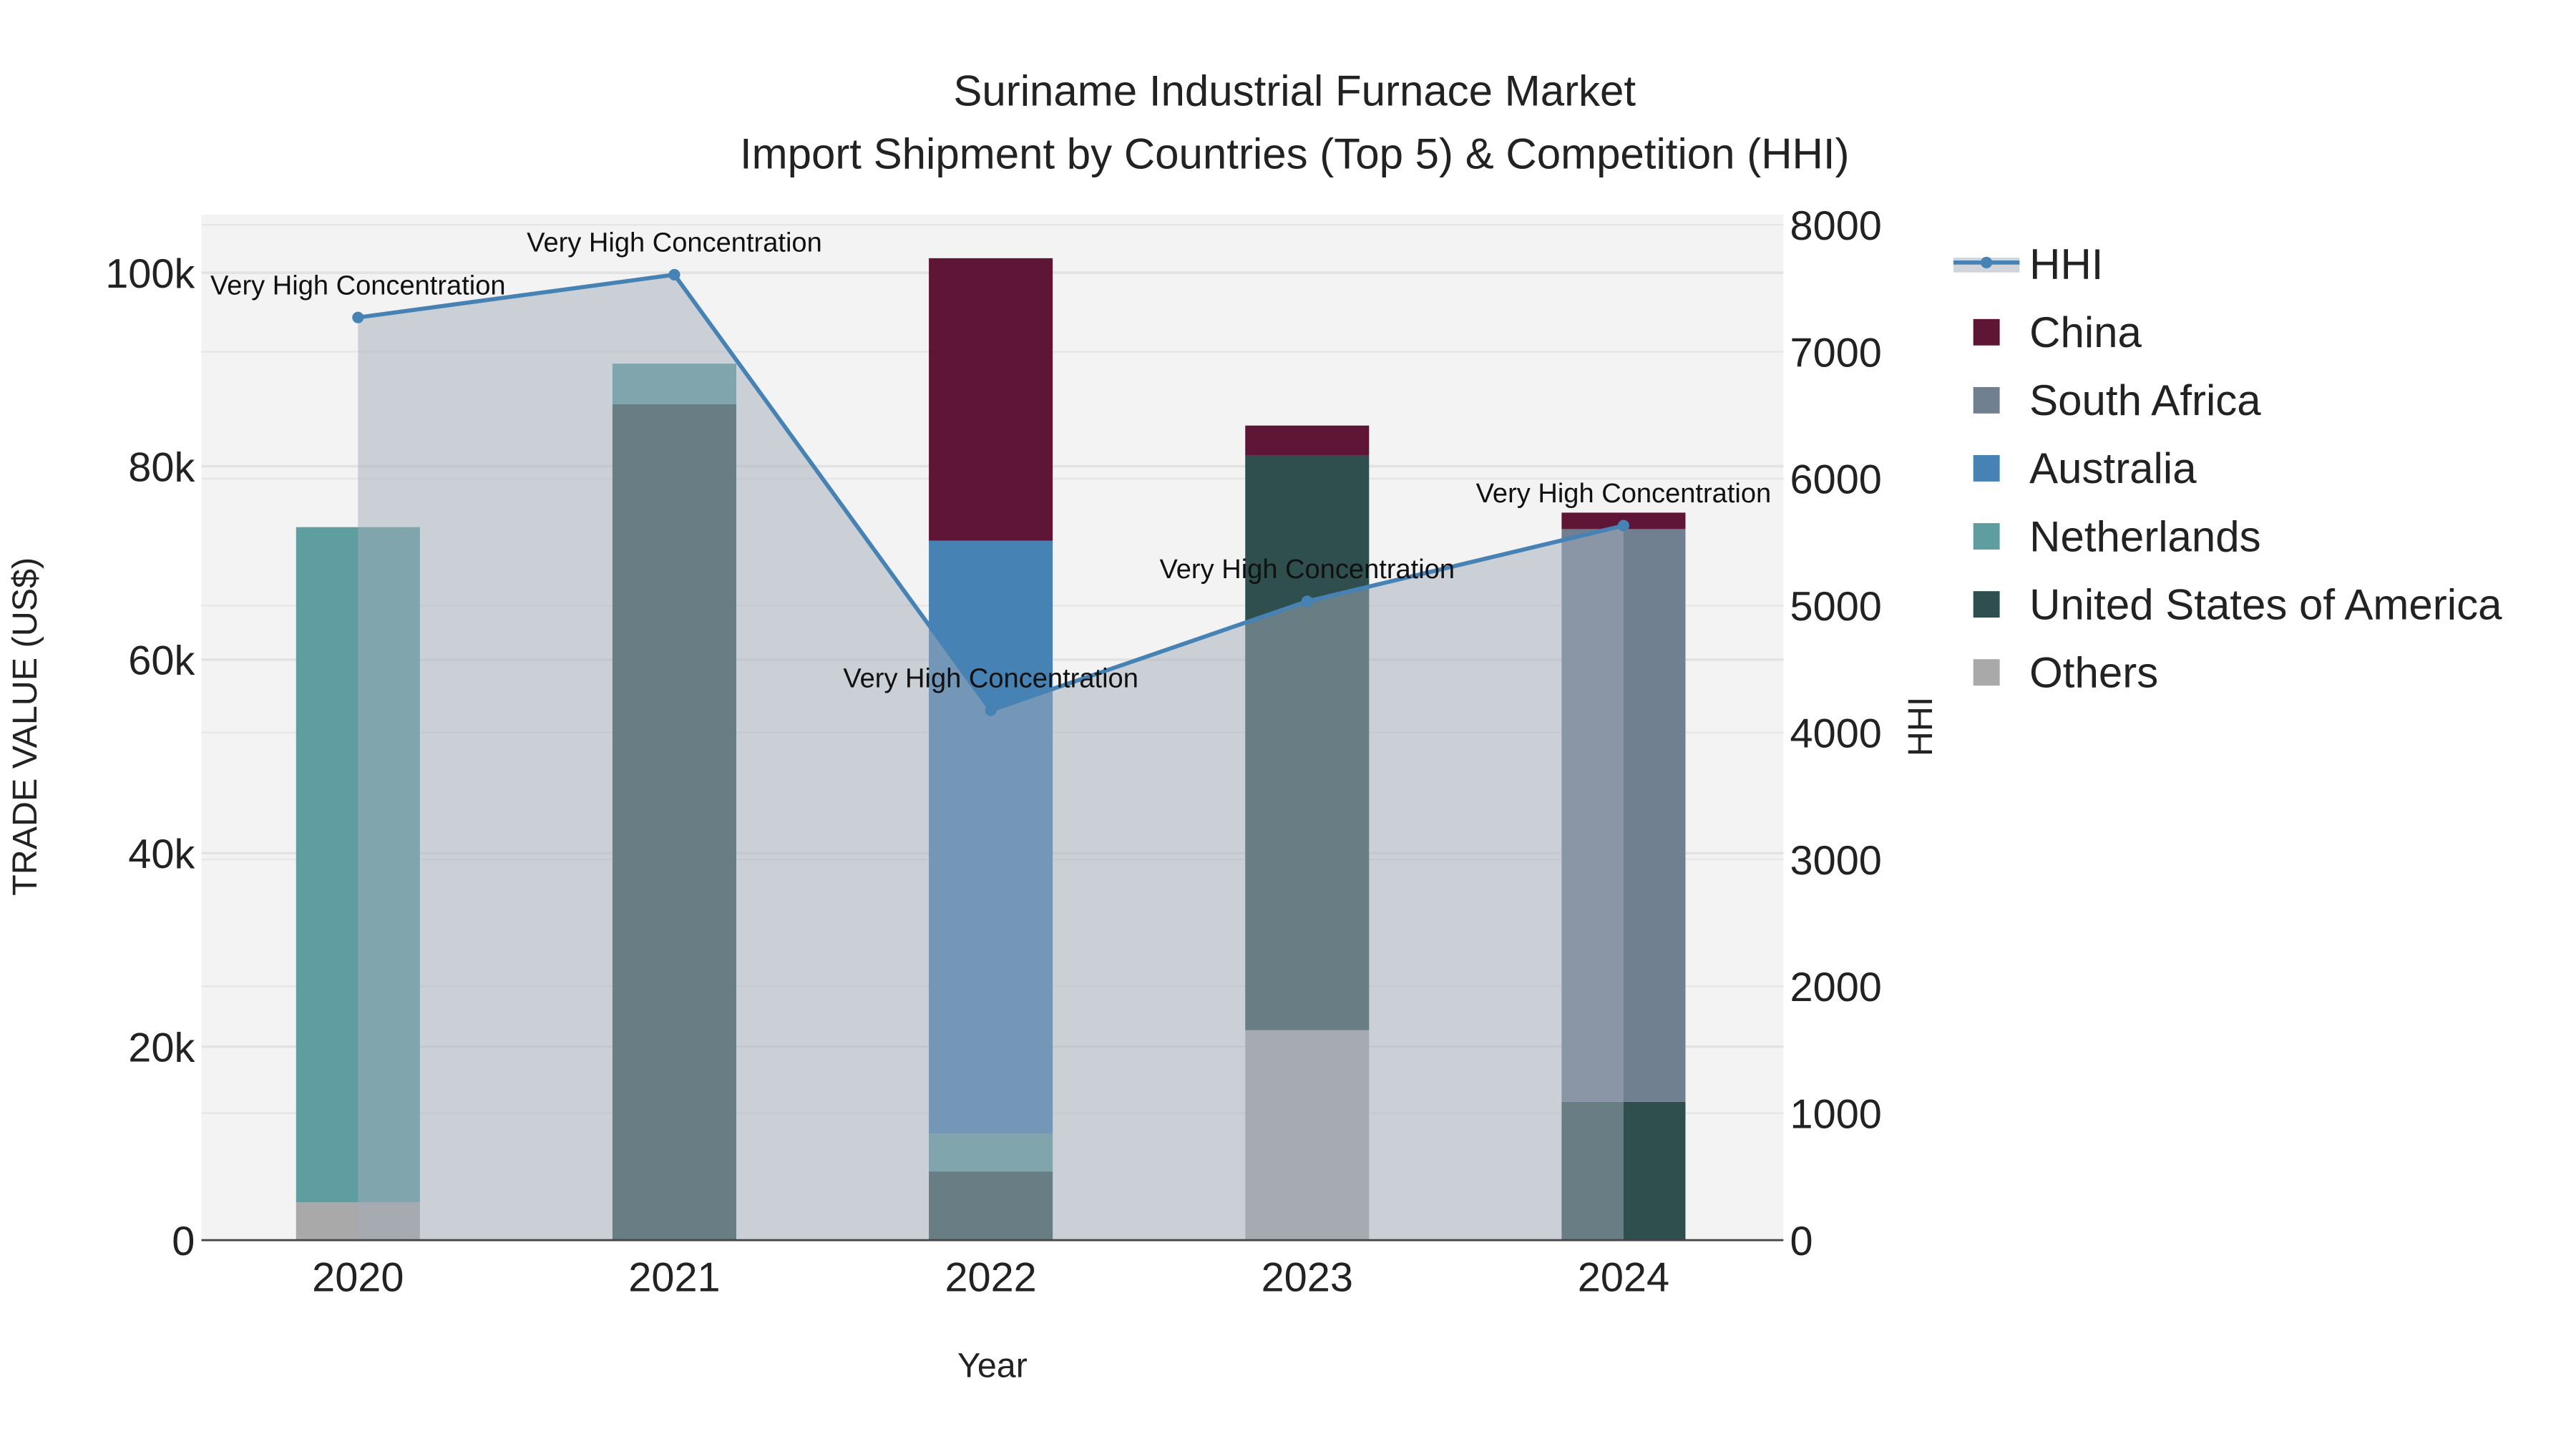 The height and width of the screenshot is (1449, 2576). What do you see at coordinates (1836, 480) in the screenshot?
I see `y2-tick-label: 6000` at bounding box center [1836, 480].